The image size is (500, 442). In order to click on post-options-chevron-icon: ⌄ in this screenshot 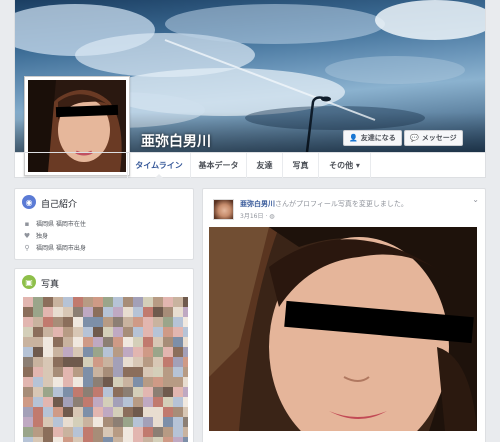, I will do `click(475, 199)`.